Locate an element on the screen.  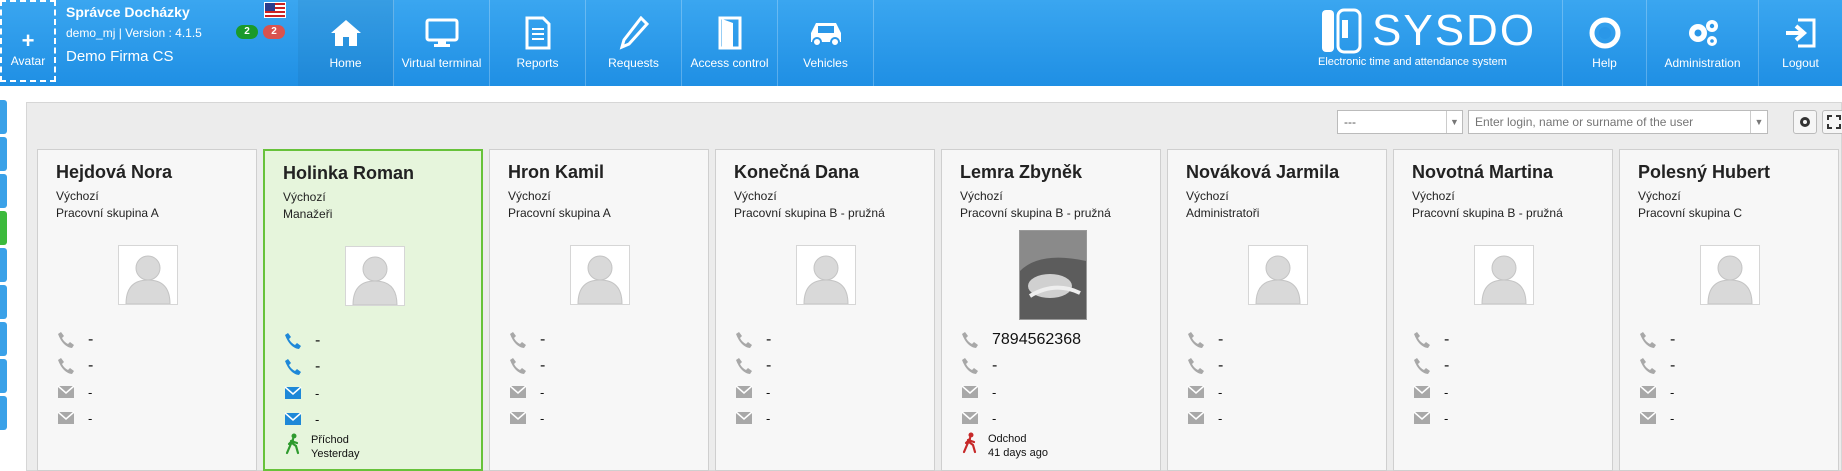
nav-administration: Administration is located at coordinates (1702, 43).